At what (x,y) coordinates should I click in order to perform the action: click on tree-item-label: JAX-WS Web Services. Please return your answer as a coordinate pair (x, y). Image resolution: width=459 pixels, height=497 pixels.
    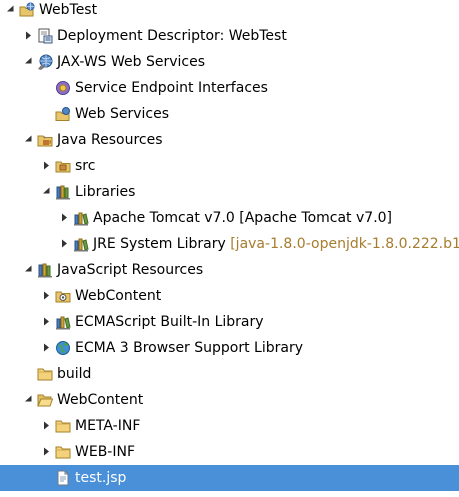
    Looking at the image, I should click on (131, 62).